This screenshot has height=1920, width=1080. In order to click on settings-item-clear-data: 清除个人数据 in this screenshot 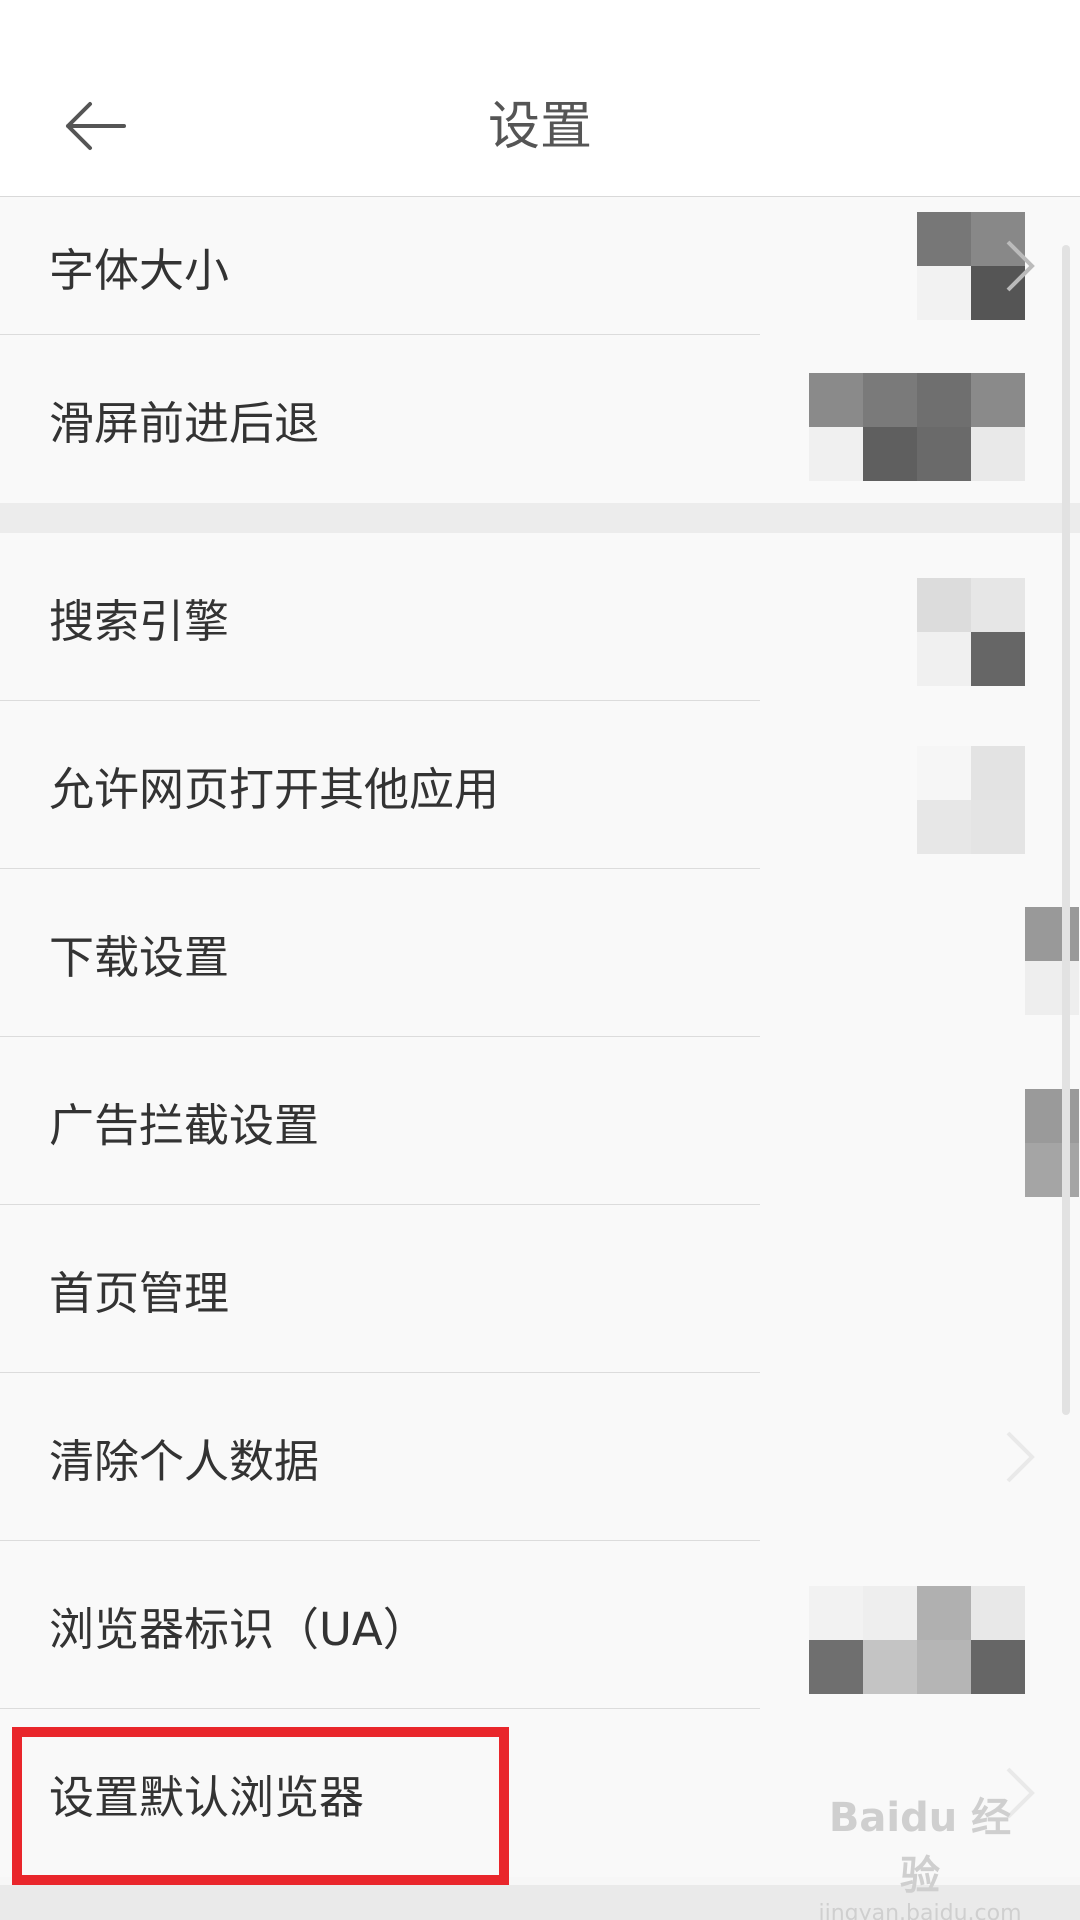, I will do `click(540, 1457)`.